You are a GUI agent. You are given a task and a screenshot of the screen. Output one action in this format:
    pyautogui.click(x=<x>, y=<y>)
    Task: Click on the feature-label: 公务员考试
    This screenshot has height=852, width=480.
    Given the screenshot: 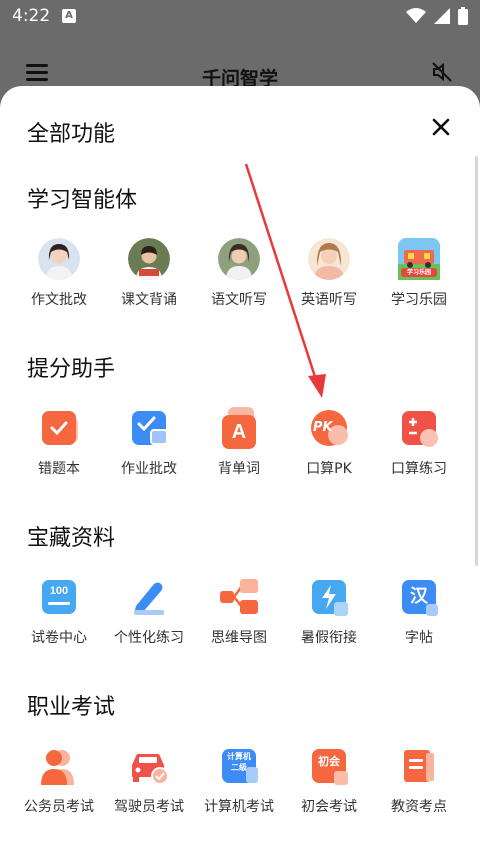 What is the action you would take?
    pyautogui.click(x=59, y=807)
    